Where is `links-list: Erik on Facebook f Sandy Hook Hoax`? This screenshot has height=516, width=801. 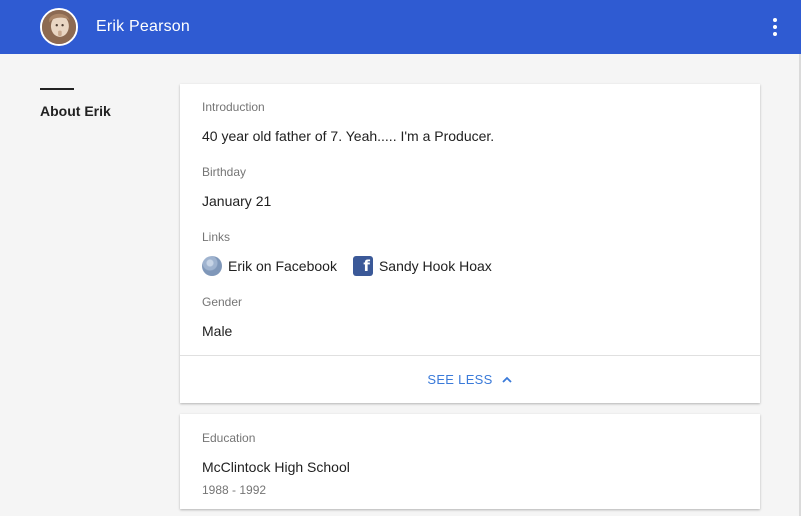
links-list: Erik on Facebook f Sandy Hook Hoax is located at coordinates (470, 266).